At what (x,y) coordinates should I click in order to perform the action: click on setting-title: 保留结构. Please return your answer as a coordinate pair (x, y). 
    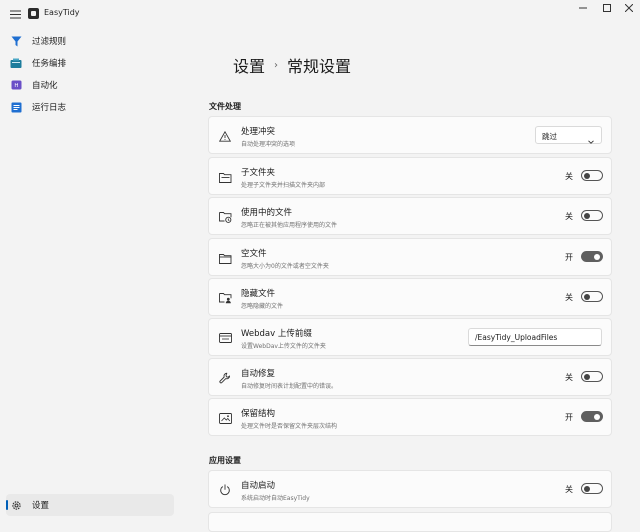
    Looking at the image, I should click on (258, 414).